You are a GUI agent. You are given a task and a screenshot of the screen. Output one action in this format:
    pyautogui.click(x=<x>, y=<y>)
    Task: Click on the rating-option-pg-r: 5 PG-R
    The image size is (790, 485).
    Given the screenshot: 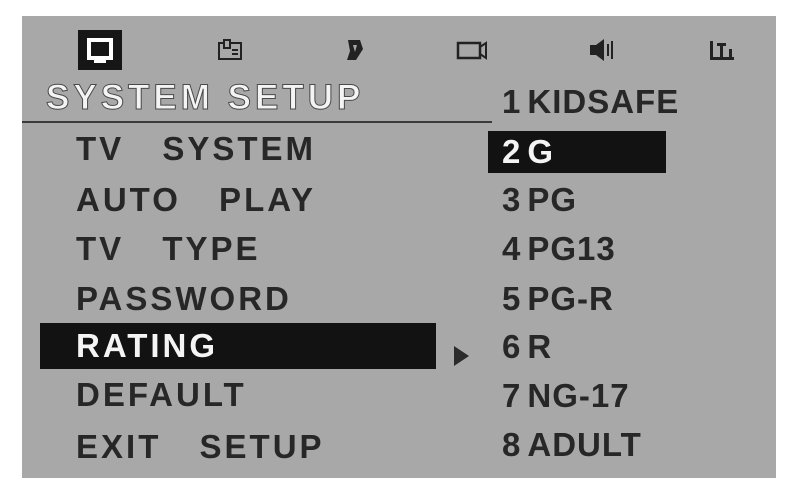 What is the action you would take?
    pyautogui.click(x=577, y=299)
    